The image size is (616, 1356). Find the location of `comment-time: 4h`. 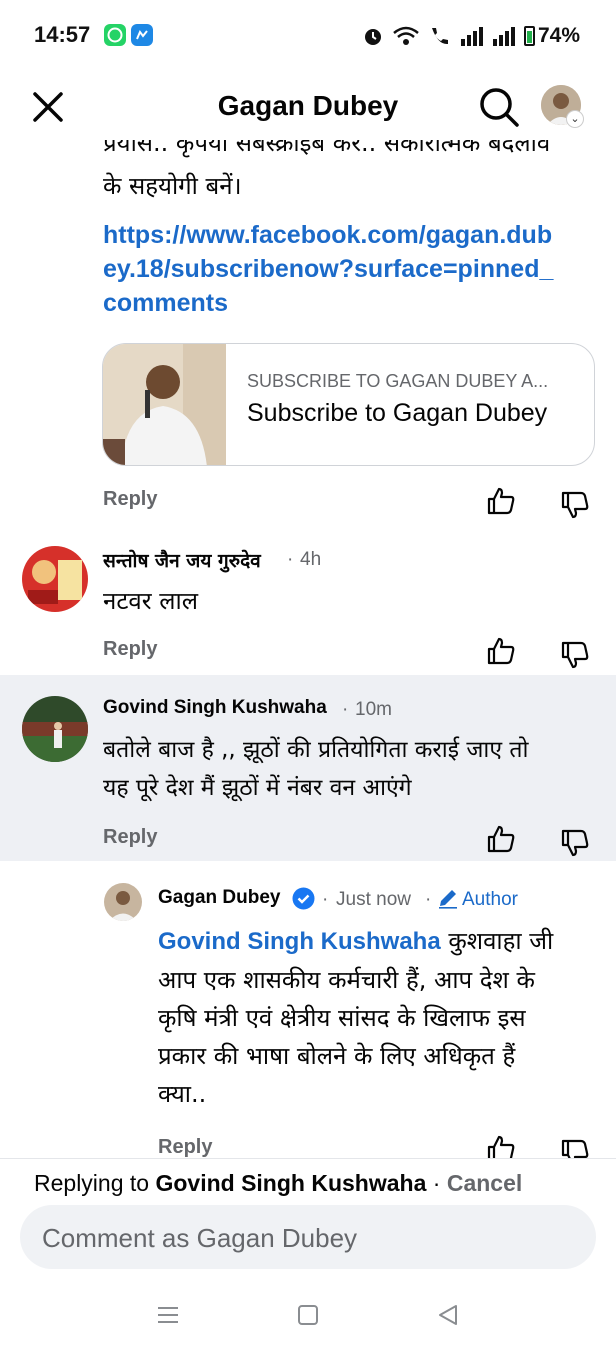

comment-time: 4h is located at coordinates (311, 559).